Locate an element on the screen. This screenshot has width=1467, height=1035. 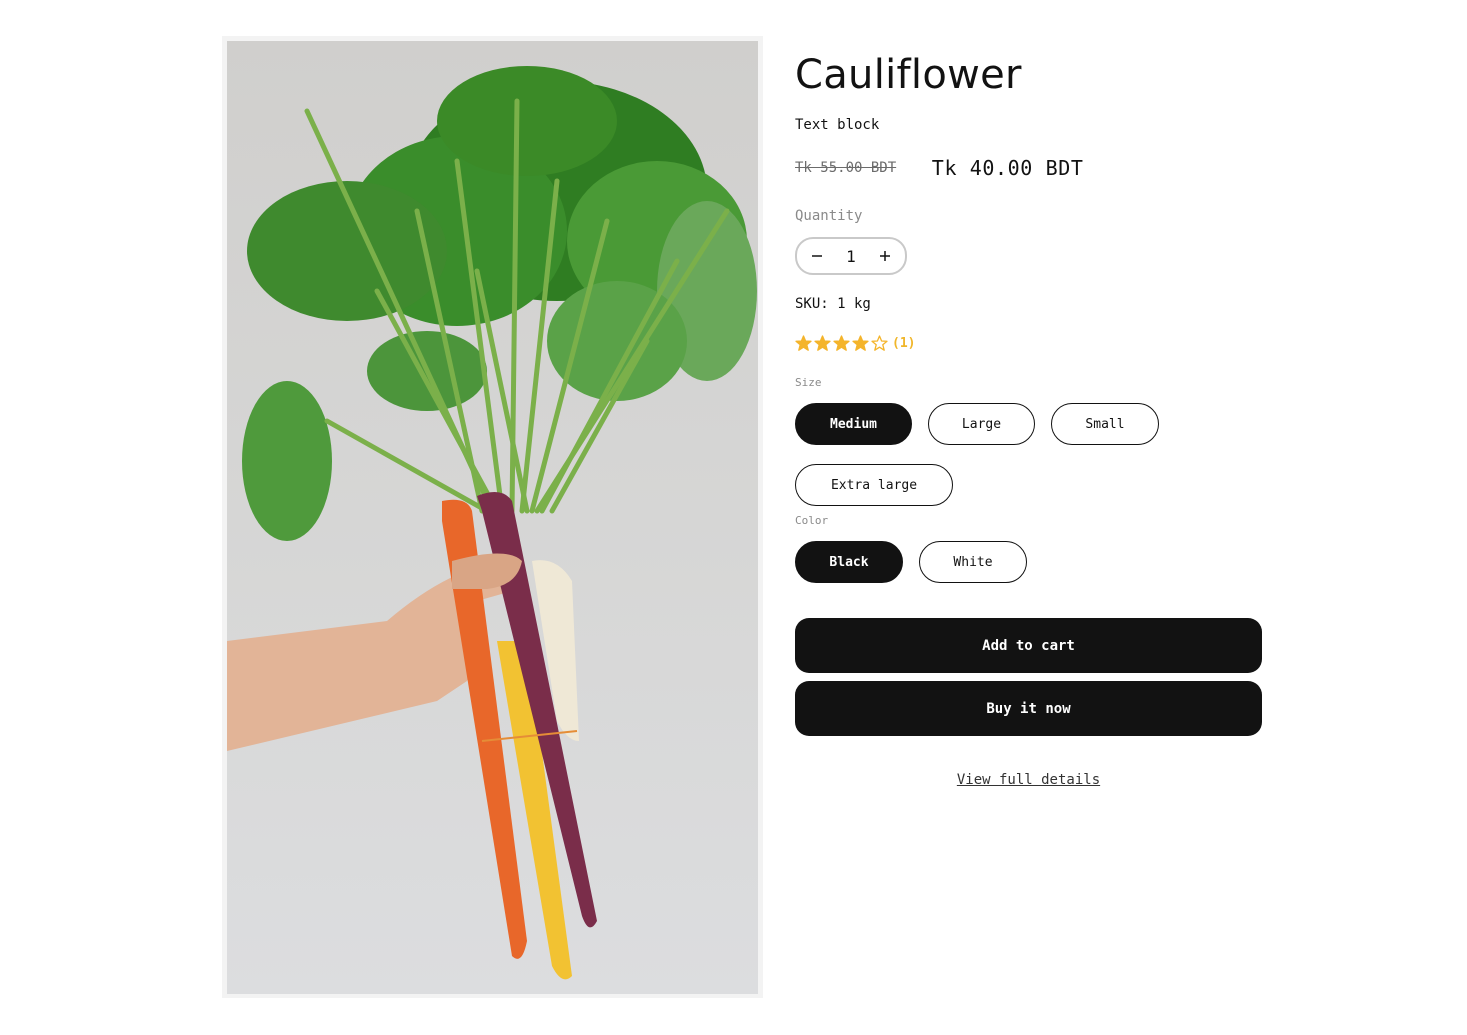
view-full-details-link: View full details is located at coordinates (1028, 780).